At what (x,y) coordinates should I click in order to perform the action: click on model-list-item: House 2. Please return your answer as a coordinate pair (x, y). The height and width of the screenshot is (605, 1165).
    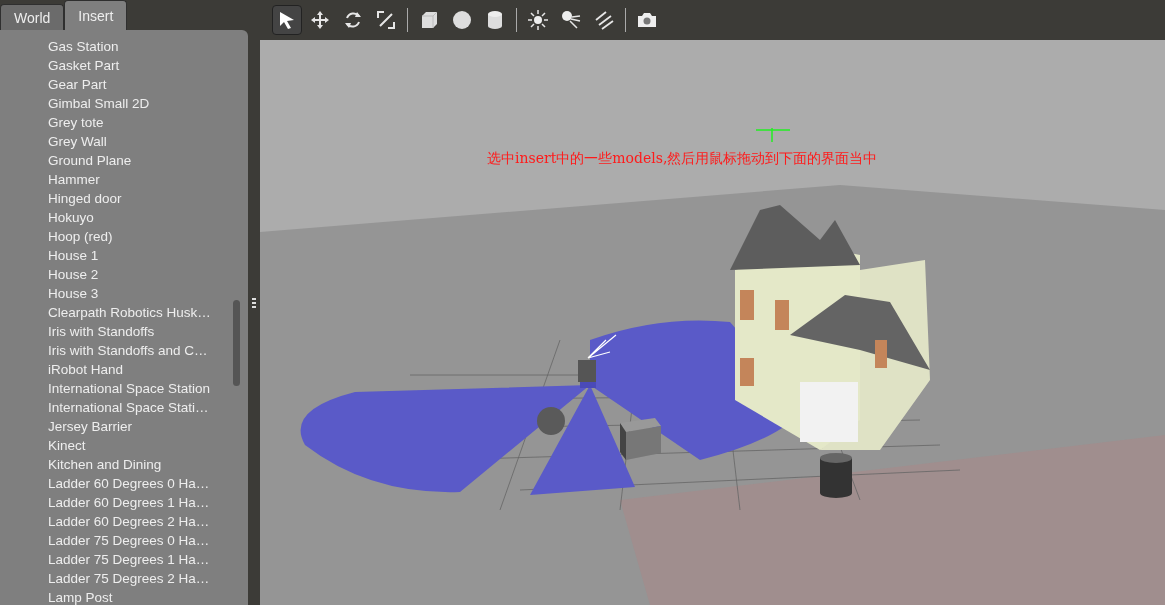
    Looking at the image, I should click on (124, 274).